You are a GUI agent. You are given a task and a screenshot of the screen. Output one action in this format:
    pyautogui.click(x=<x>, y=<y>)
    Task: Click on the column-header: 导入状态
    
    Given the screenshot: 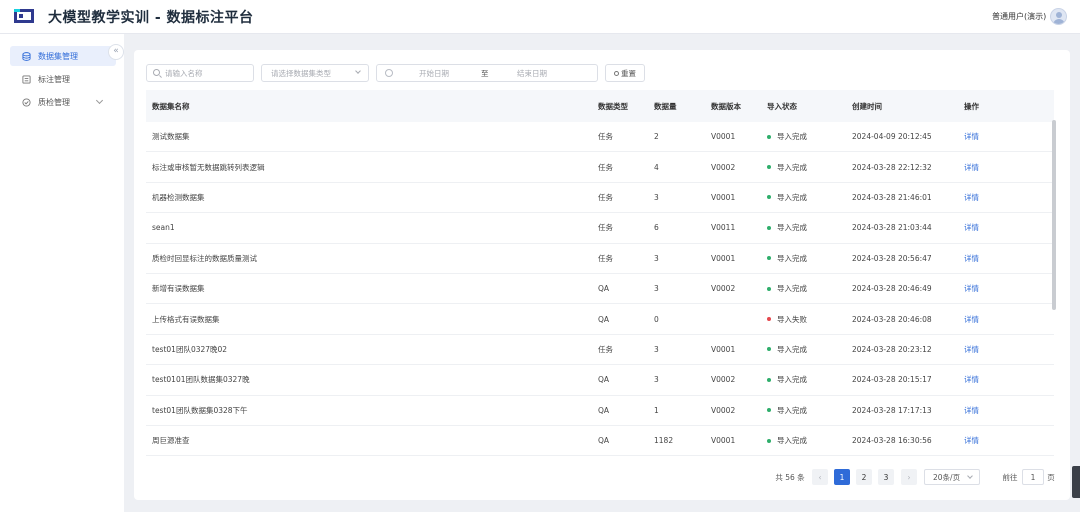 What is the action you would take?
    pyautogui.click(x=782, y=106)
    